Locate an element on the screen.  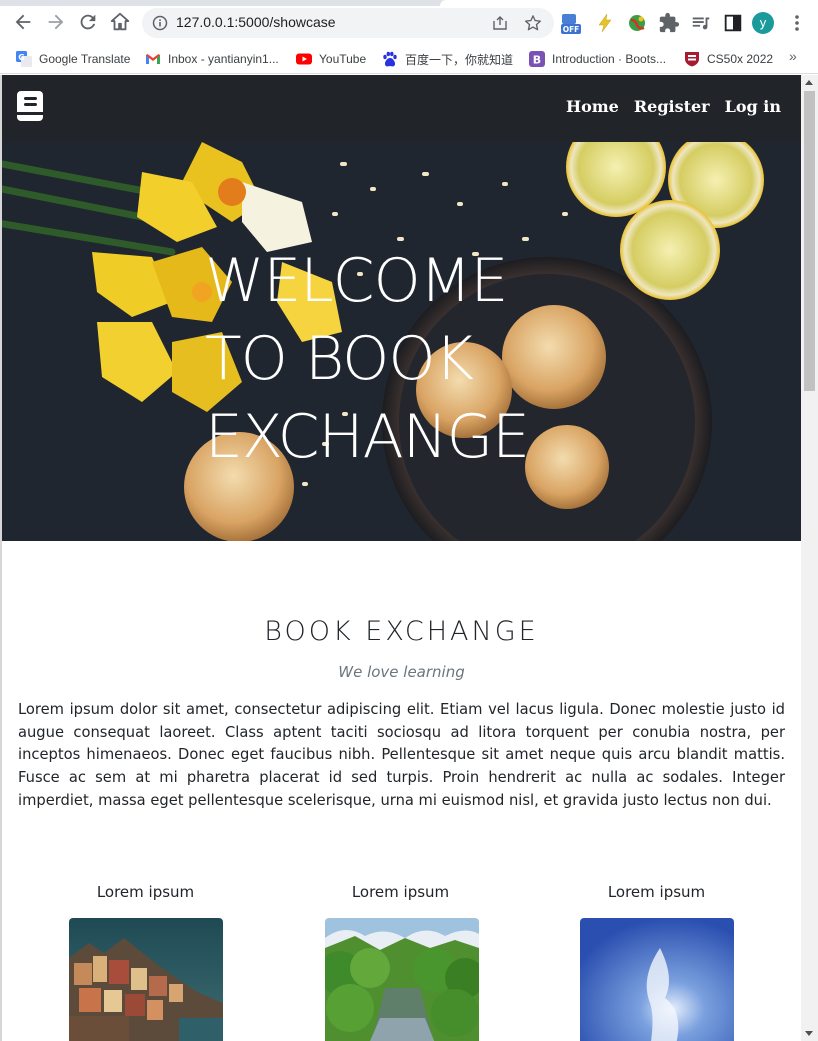
reload-icon is located at coordinates (88, 22).